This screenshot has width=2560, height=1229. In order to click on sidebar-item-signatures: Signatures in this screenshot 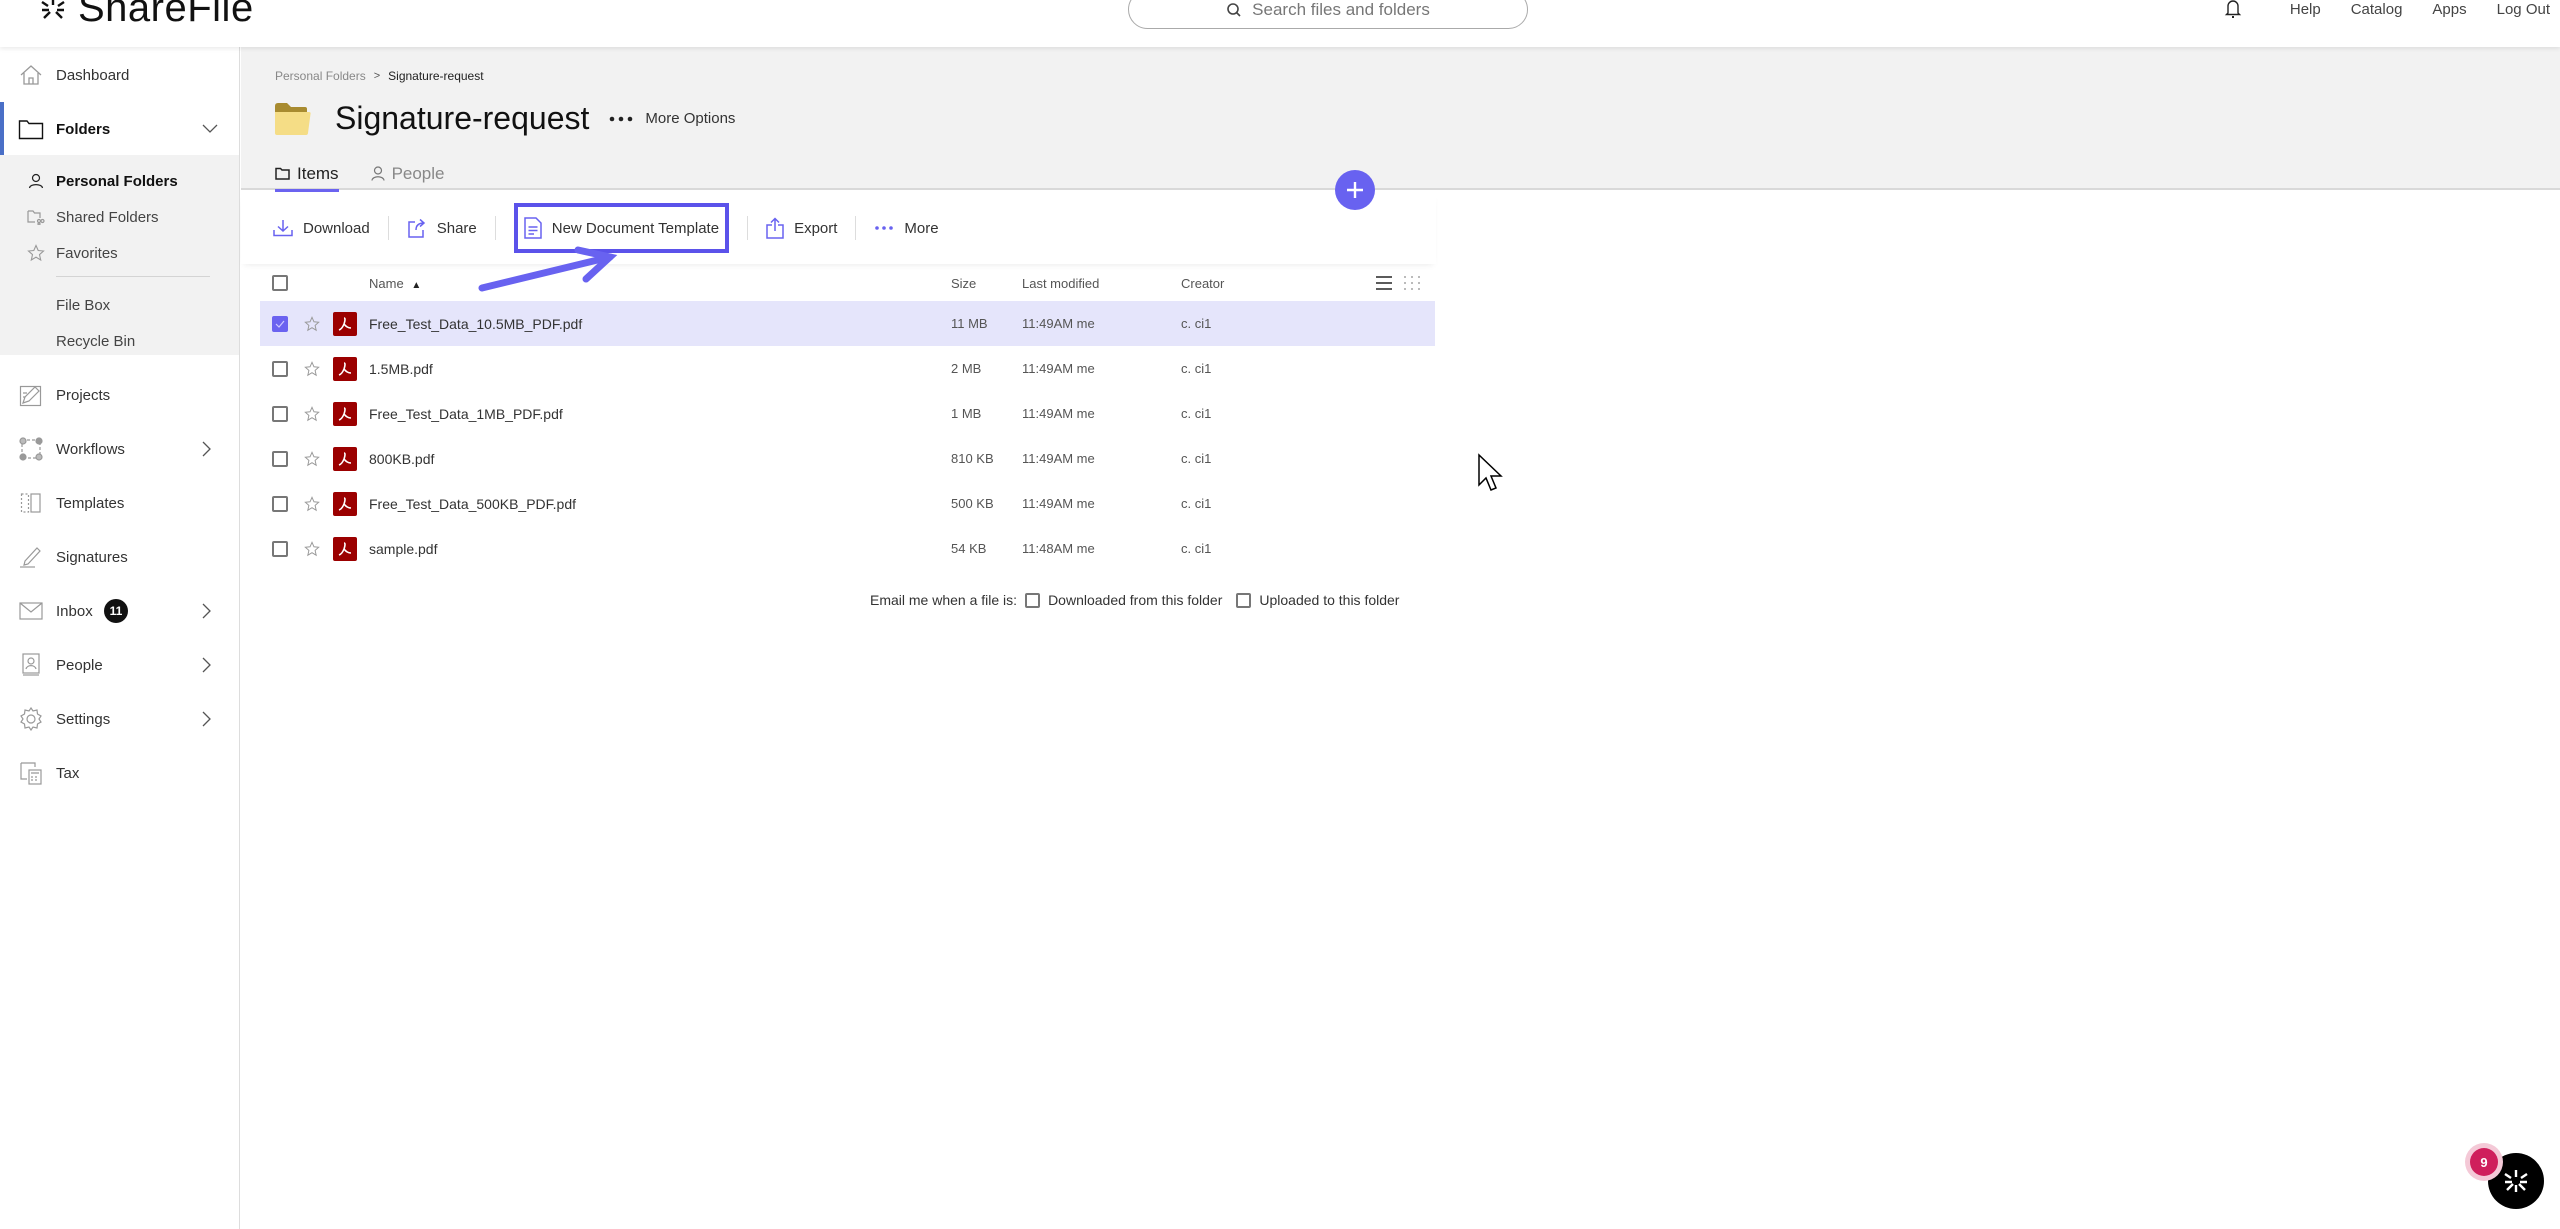, I will do `click(119, 557)`.